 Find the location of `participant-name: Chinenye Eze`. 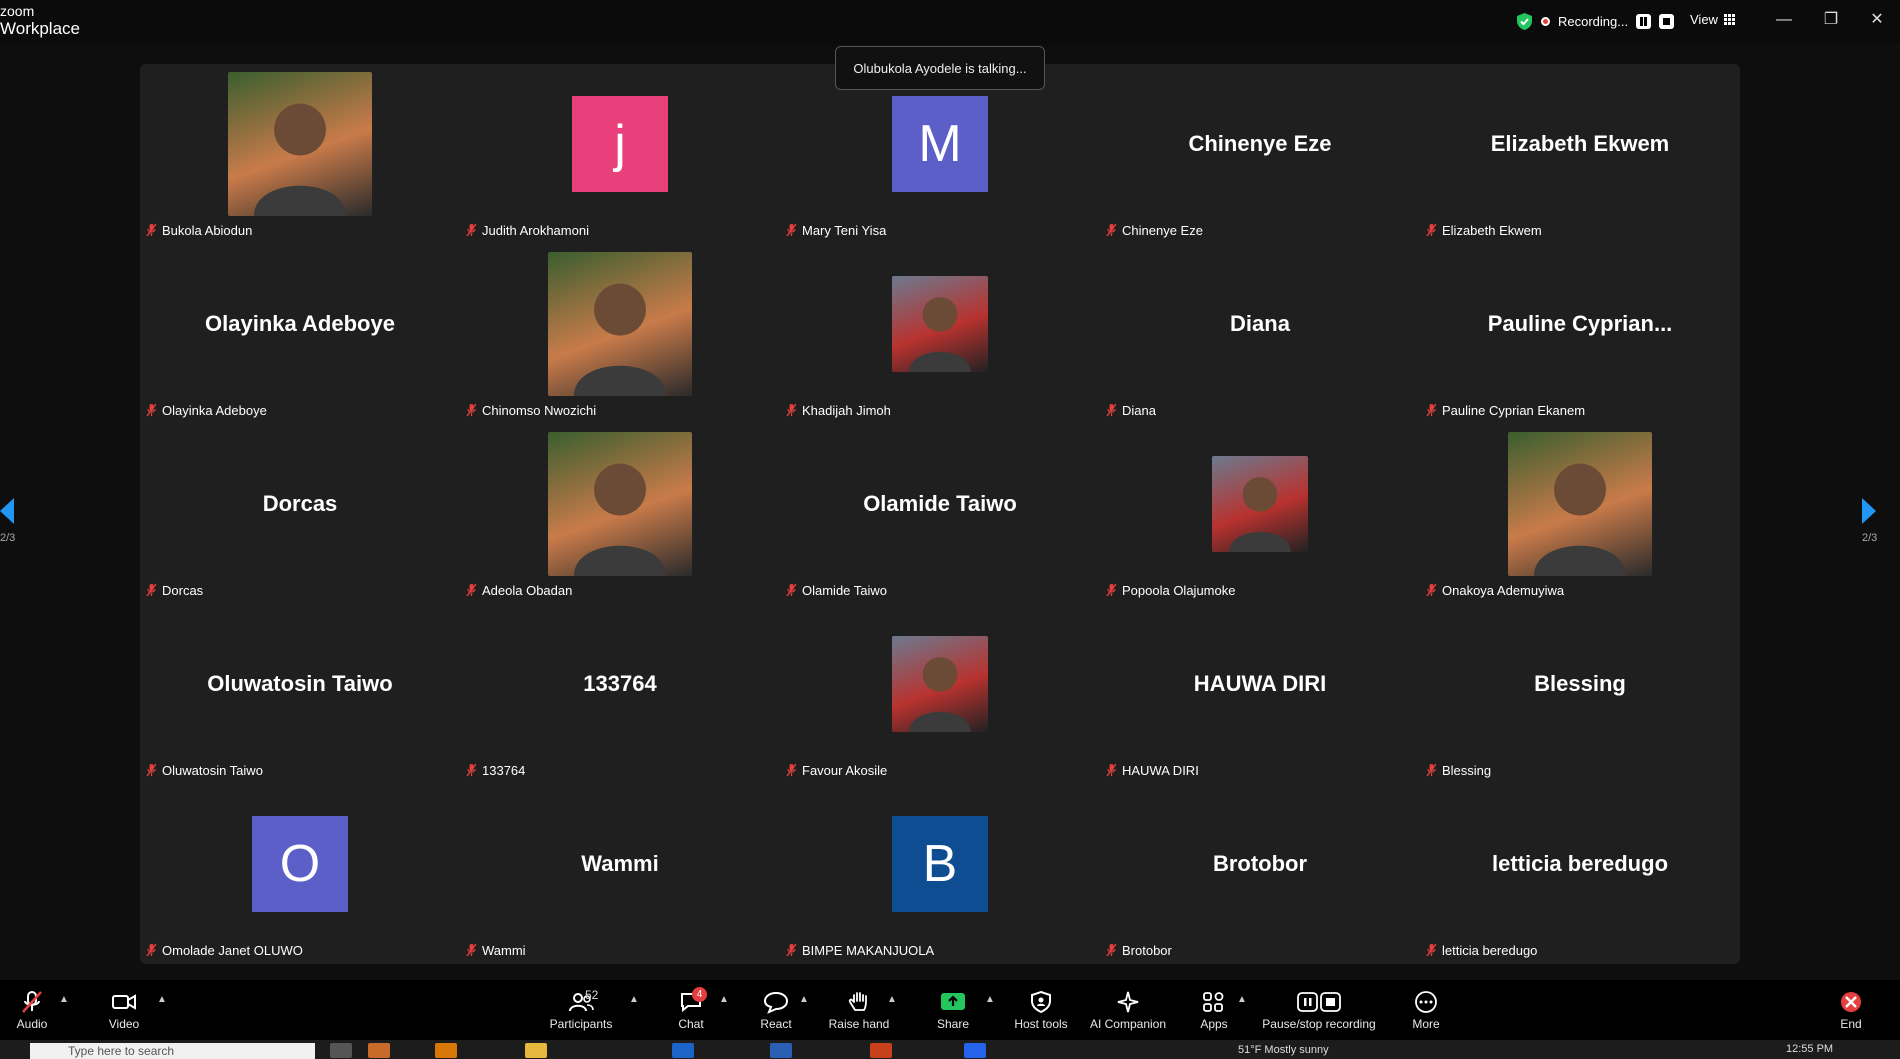

participant-name: Chinenye Eze is located at coordinates (1162, 230).